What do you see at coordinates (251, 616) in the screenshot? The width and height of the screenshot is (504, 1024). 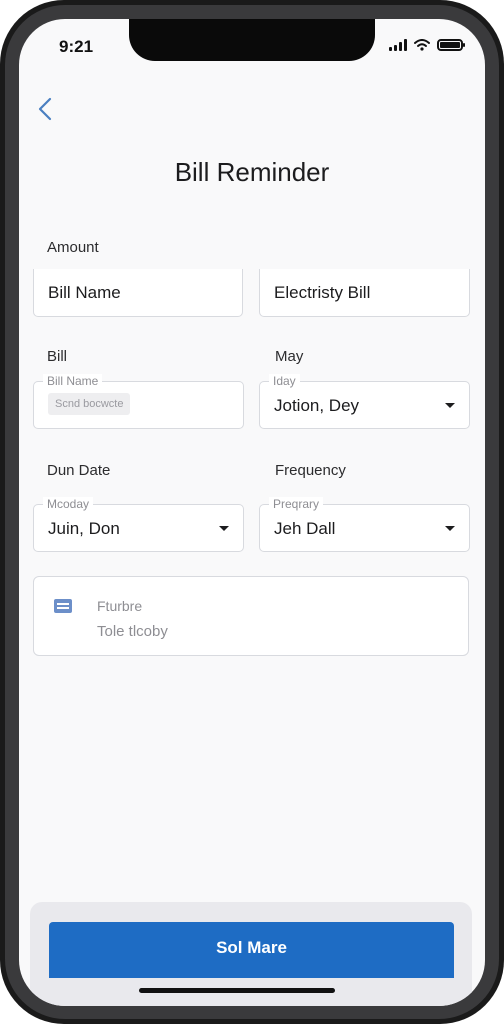 I see `notes-card: Fturbre Tole tlcoby` at bounding box center [251, 616].